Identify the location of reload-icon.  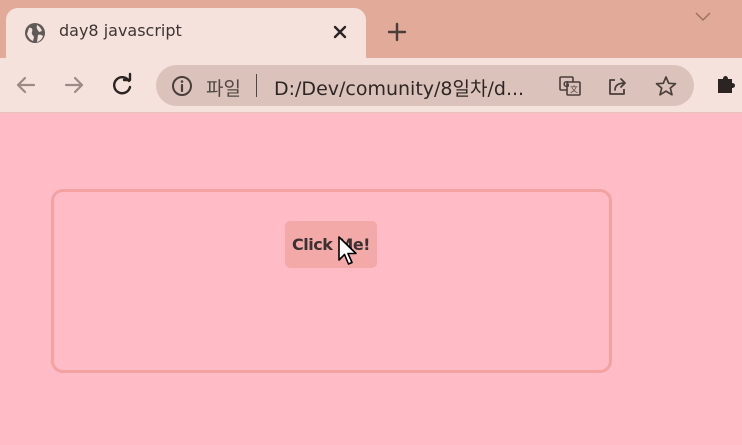
(122, 85).